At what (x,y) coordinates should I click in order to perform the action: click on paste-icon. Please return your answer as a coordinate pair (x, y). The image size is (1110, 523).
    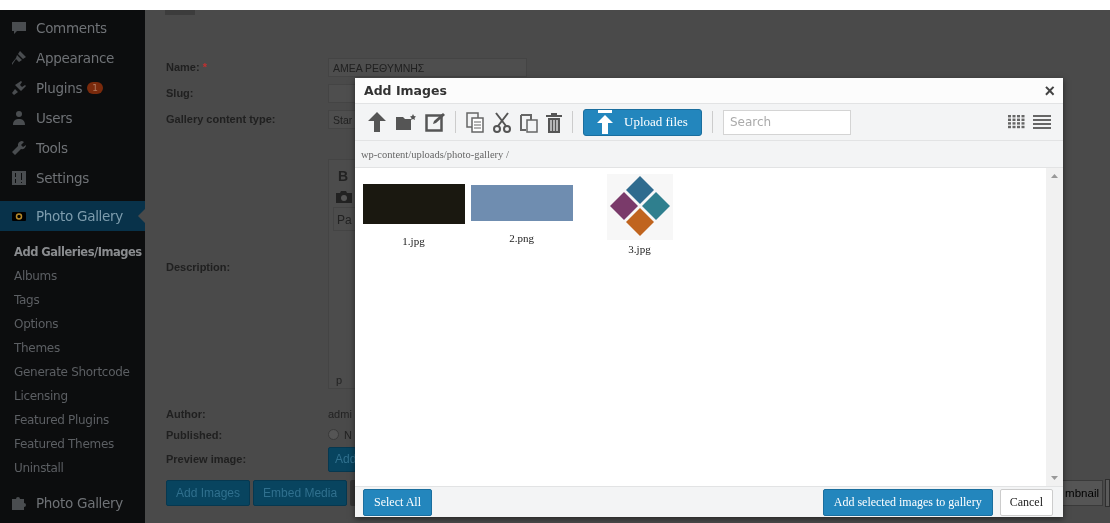
    Looking at the image, I should click on (529, 122).